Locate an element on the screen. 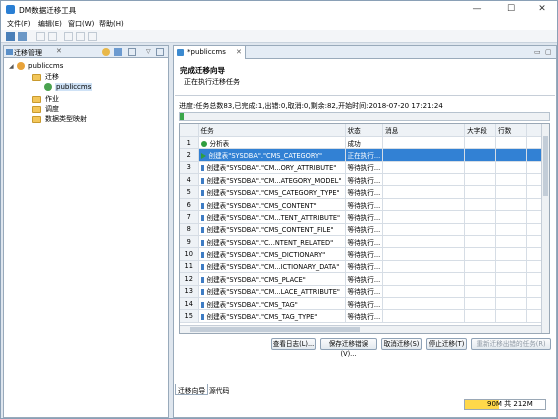 The height and width of the screenshot is (419, 558). horizontal-scrollbar is located at coordinates (360, 329).